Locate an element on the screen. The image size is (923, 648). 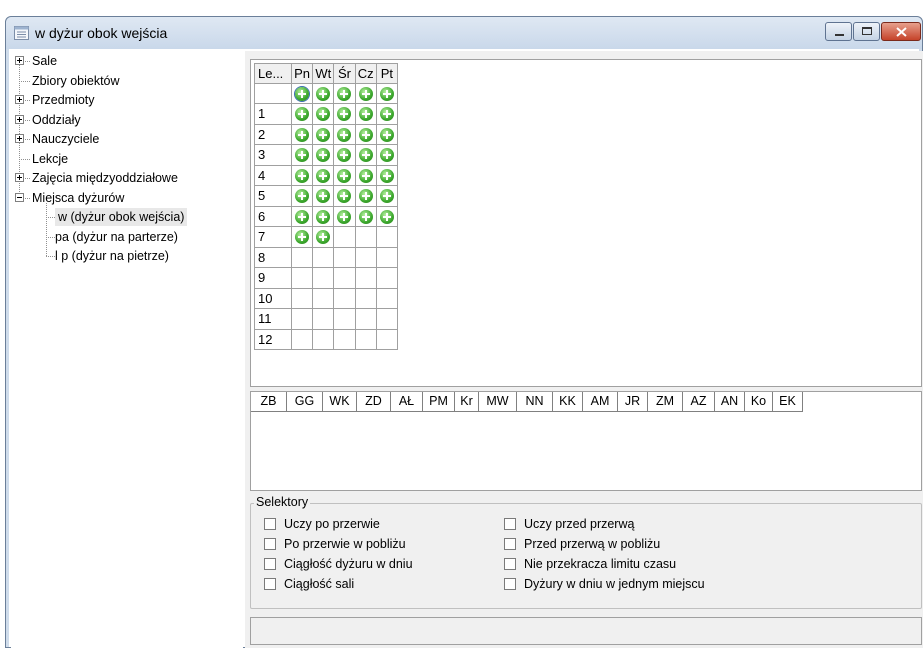
lesson-row-header: 2 is located at coordinates (273, 134).